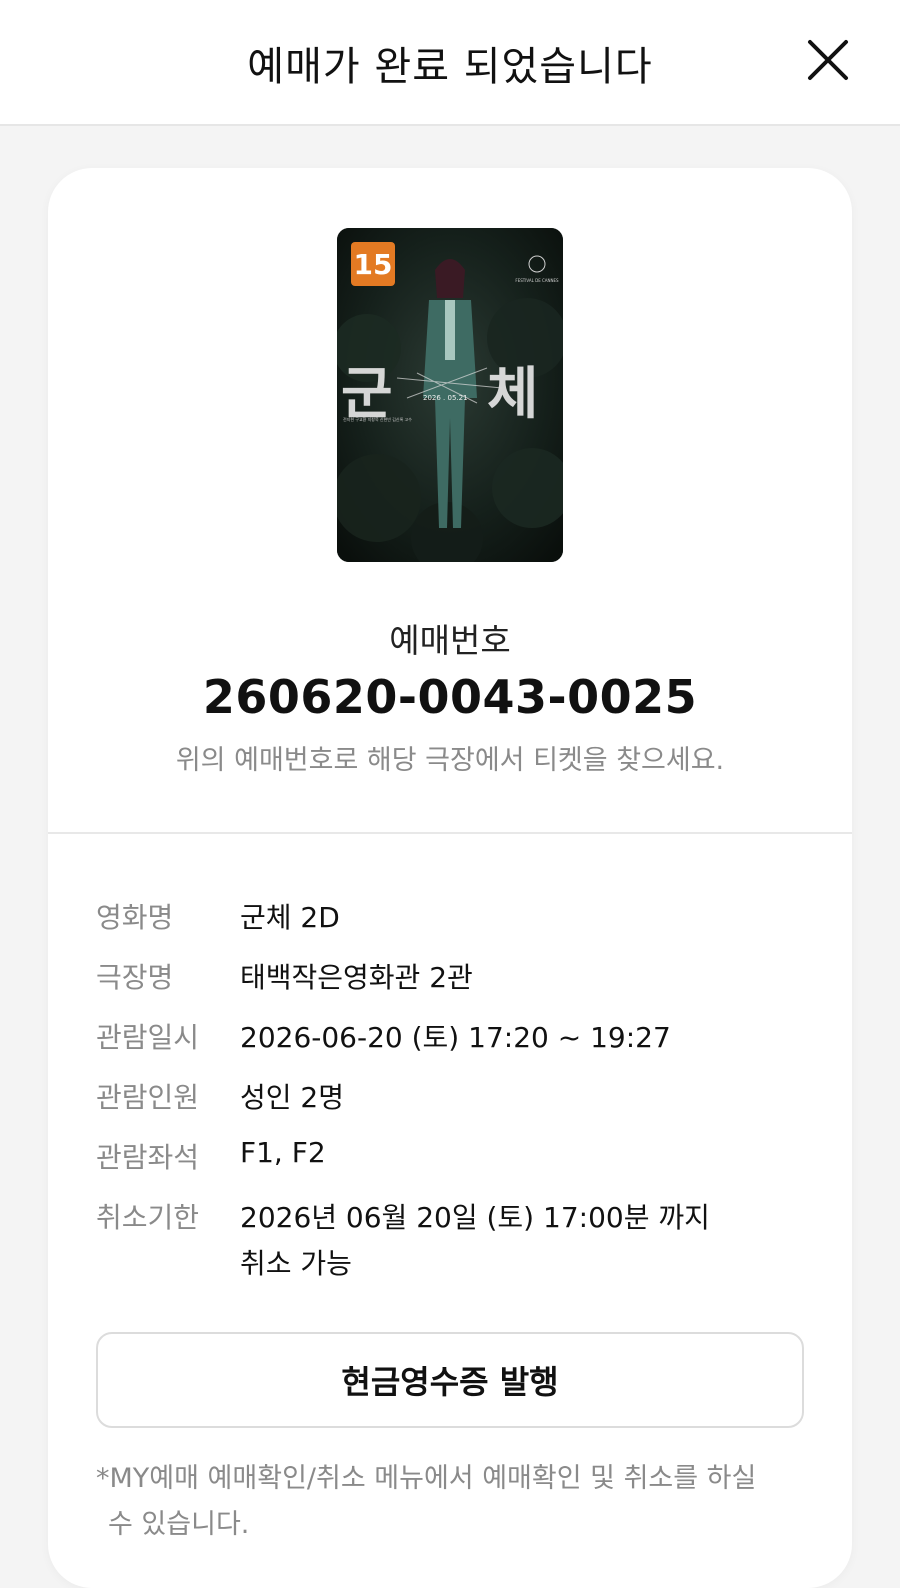 Image resolution: width=900 pixels, height=1588 pixels. What do you see at coordinates (455, 1037) in the screenshot?
I see `detail-value: 2026-06-20 (토) 17:20 ~ 19:27` at bounding box center [455, 1037].